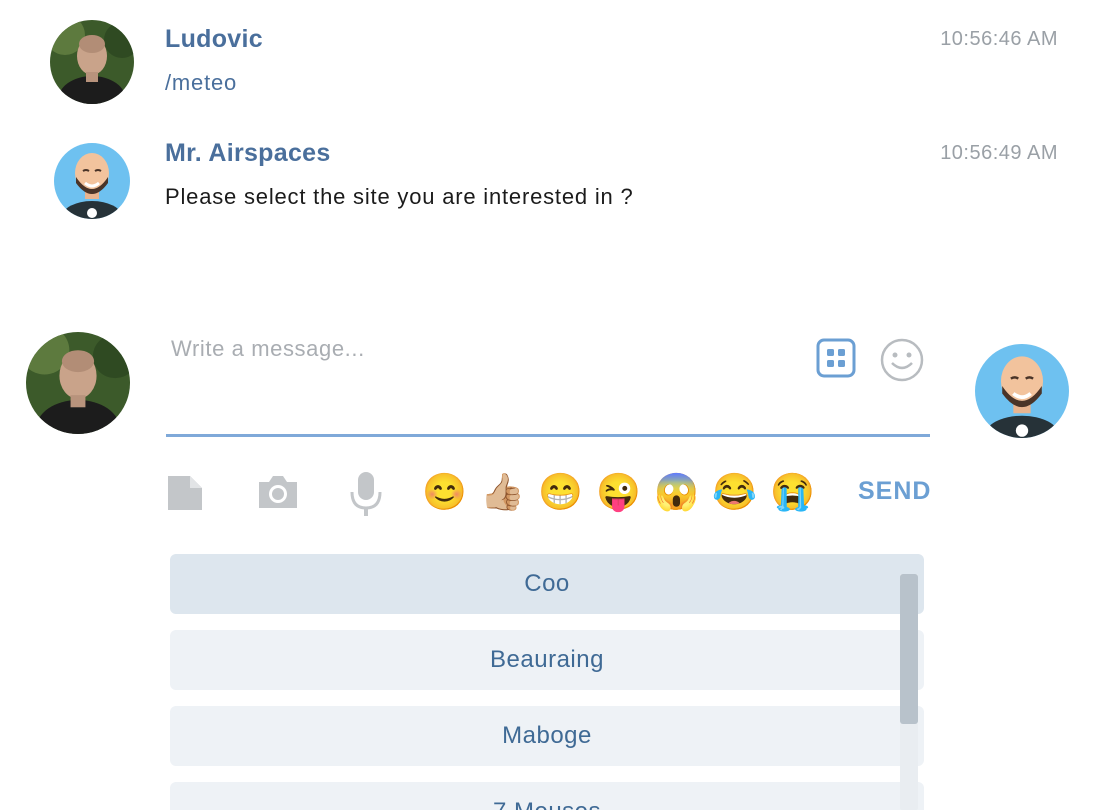 The image size is (1116, 810). I want to click on microphone-icon, so click(366, 495).